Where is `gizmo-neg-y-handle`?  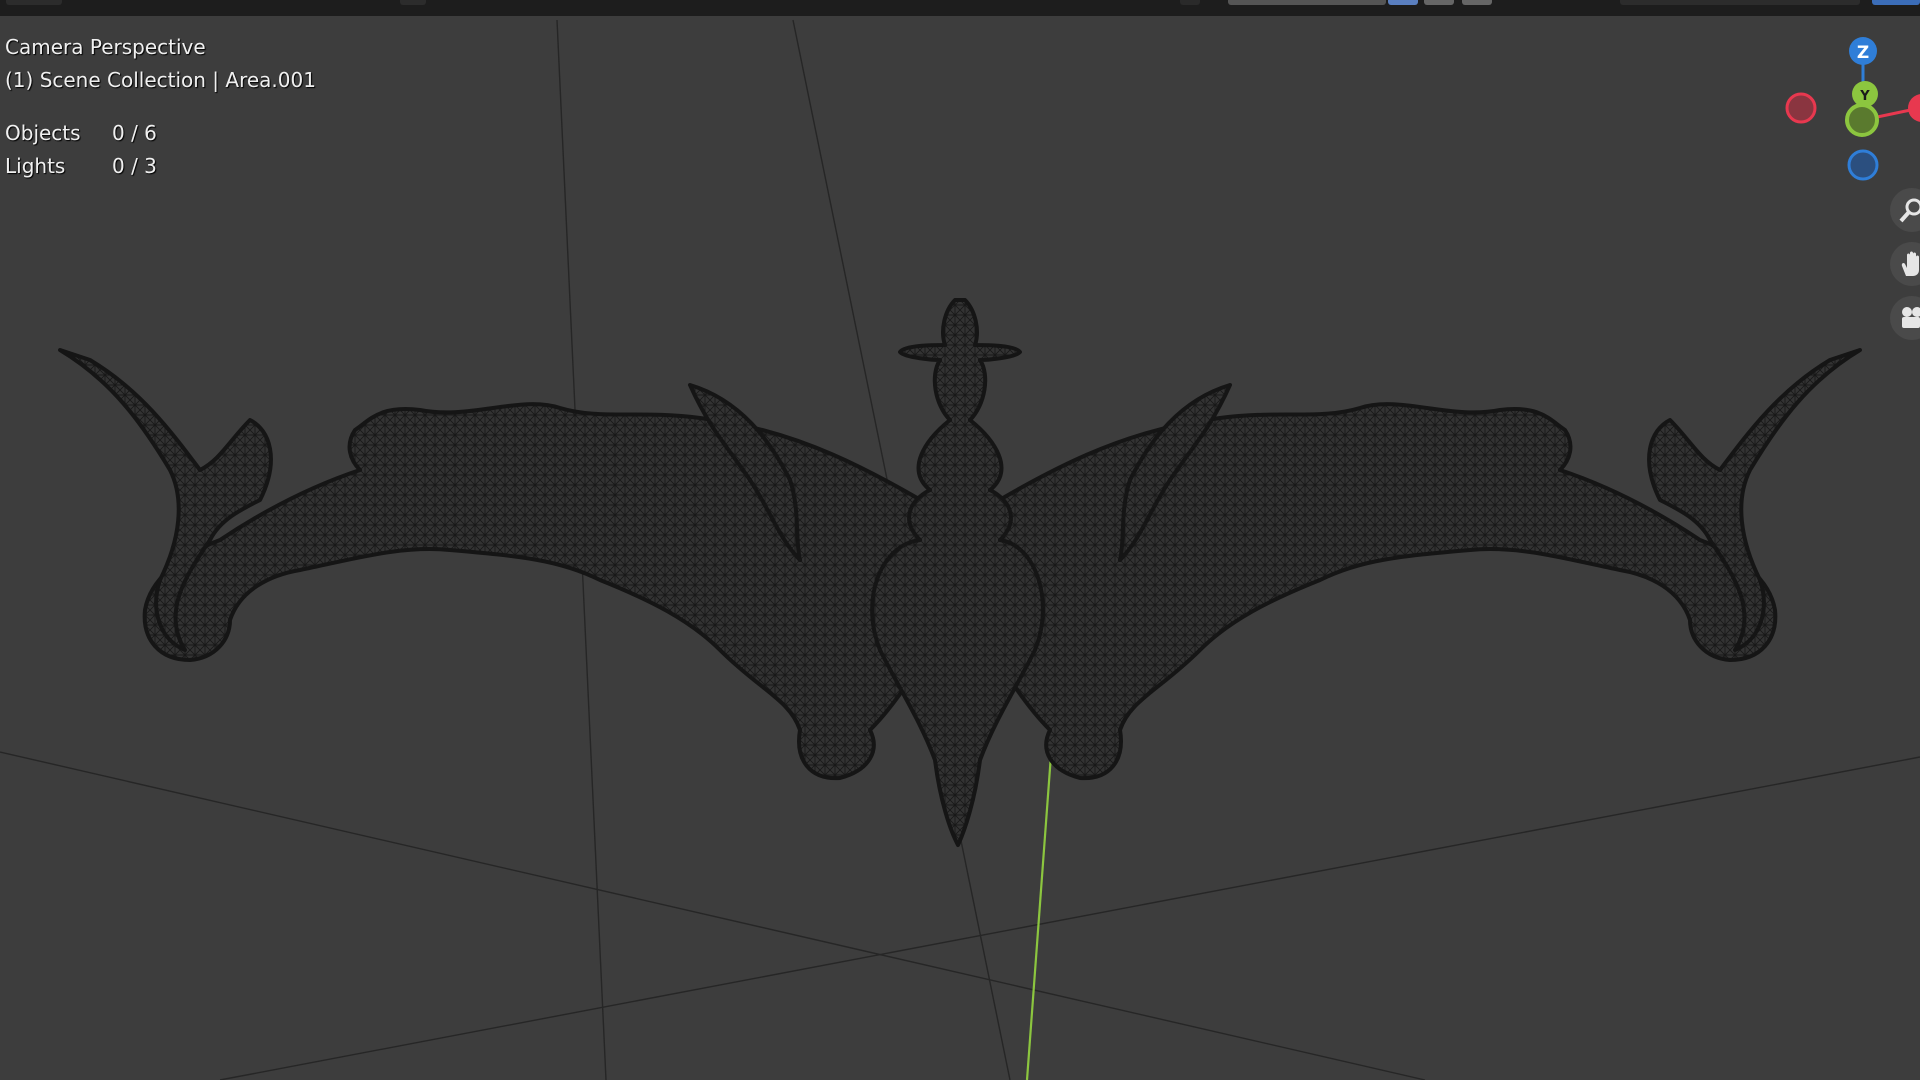
gizmo-neg-y-handle is located at coordinates (1862, 120).